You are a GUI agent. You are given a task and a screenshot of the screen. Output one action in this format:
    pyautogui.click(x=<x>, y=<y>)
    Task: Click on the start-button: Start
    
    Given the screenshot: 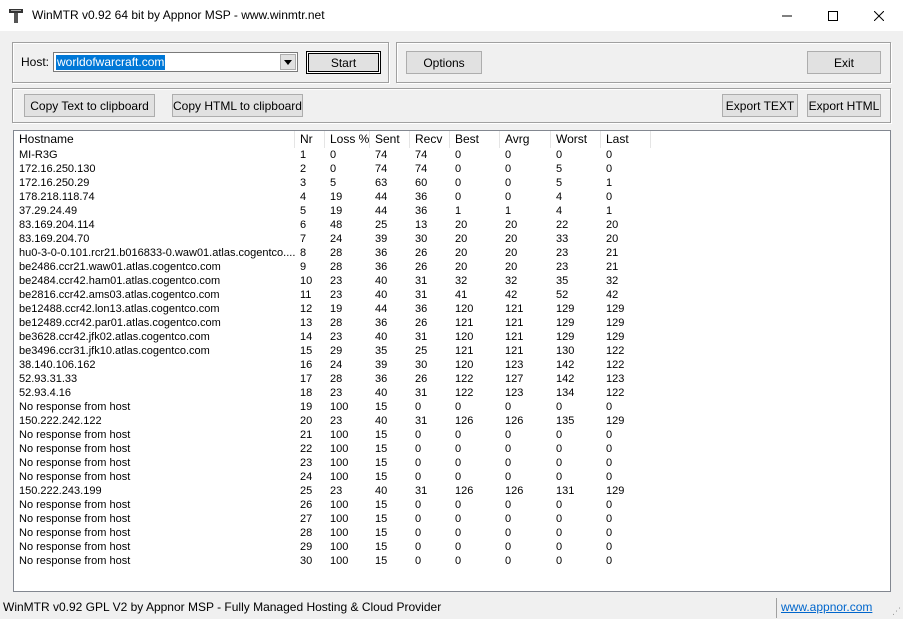 What is the action you would take?
    pyautogui.click(x=343, y=62)
    